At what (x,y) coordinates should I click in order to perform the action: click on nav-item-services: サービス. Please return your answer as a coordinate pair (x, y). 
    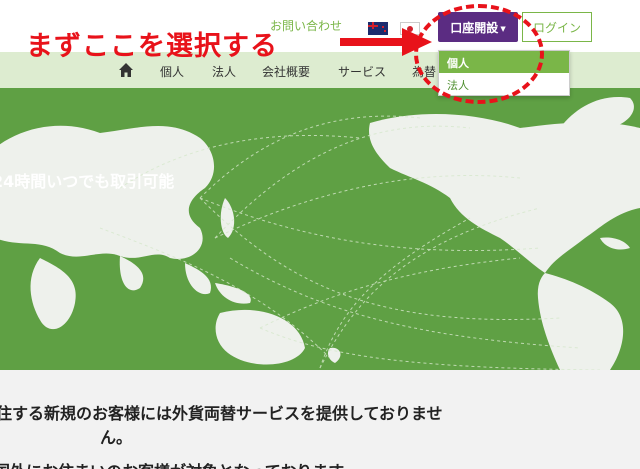
    Looking at the image, I should click on (362, 71).